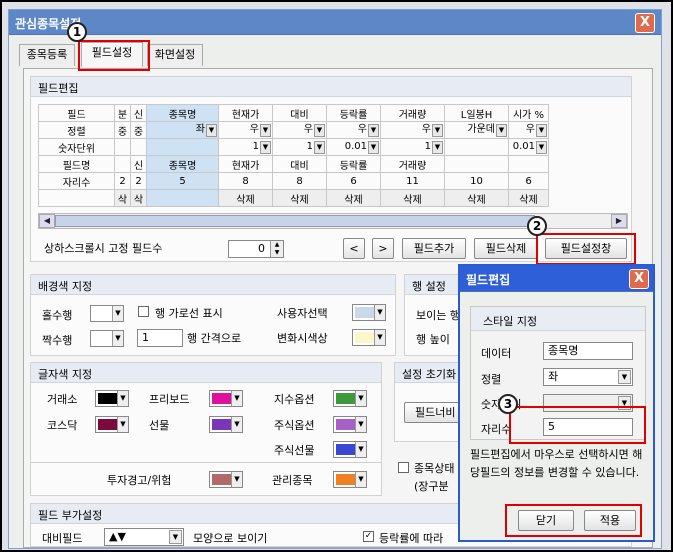 This screenshot has width=673, height=552. Describe the element at coordinates (214, 338) in the screenshot. I see `row-spacing-label: 행 간격으로` at that location.